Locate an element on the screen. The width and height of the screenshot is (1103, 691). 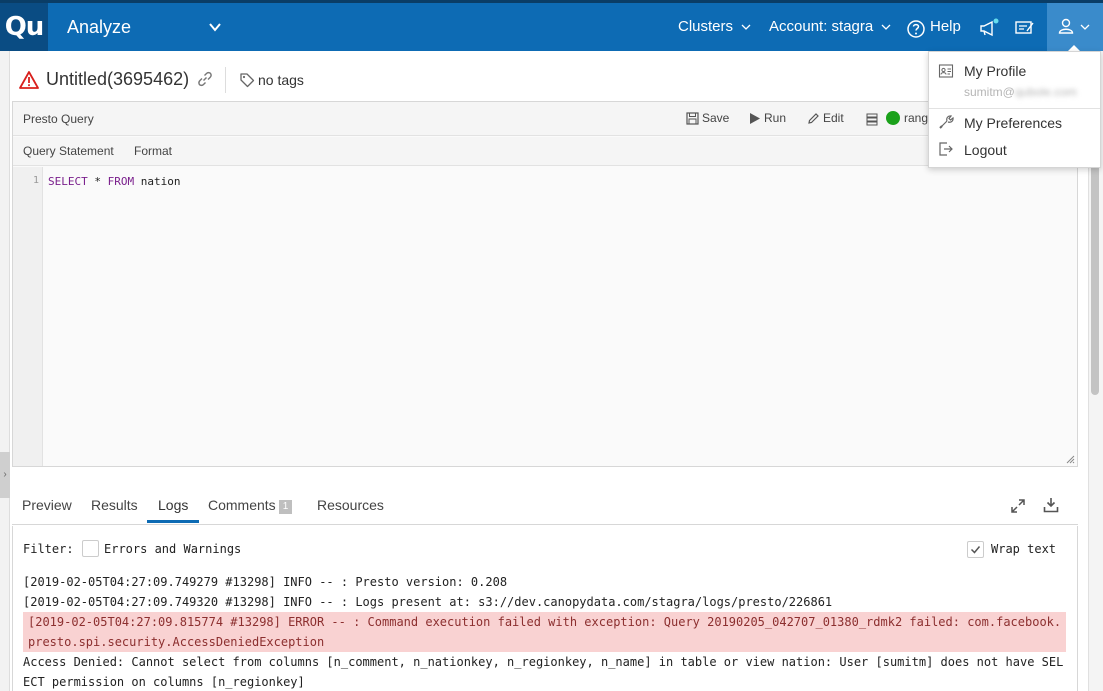
sql-table-name: nation is located at coordinates (157, 181).